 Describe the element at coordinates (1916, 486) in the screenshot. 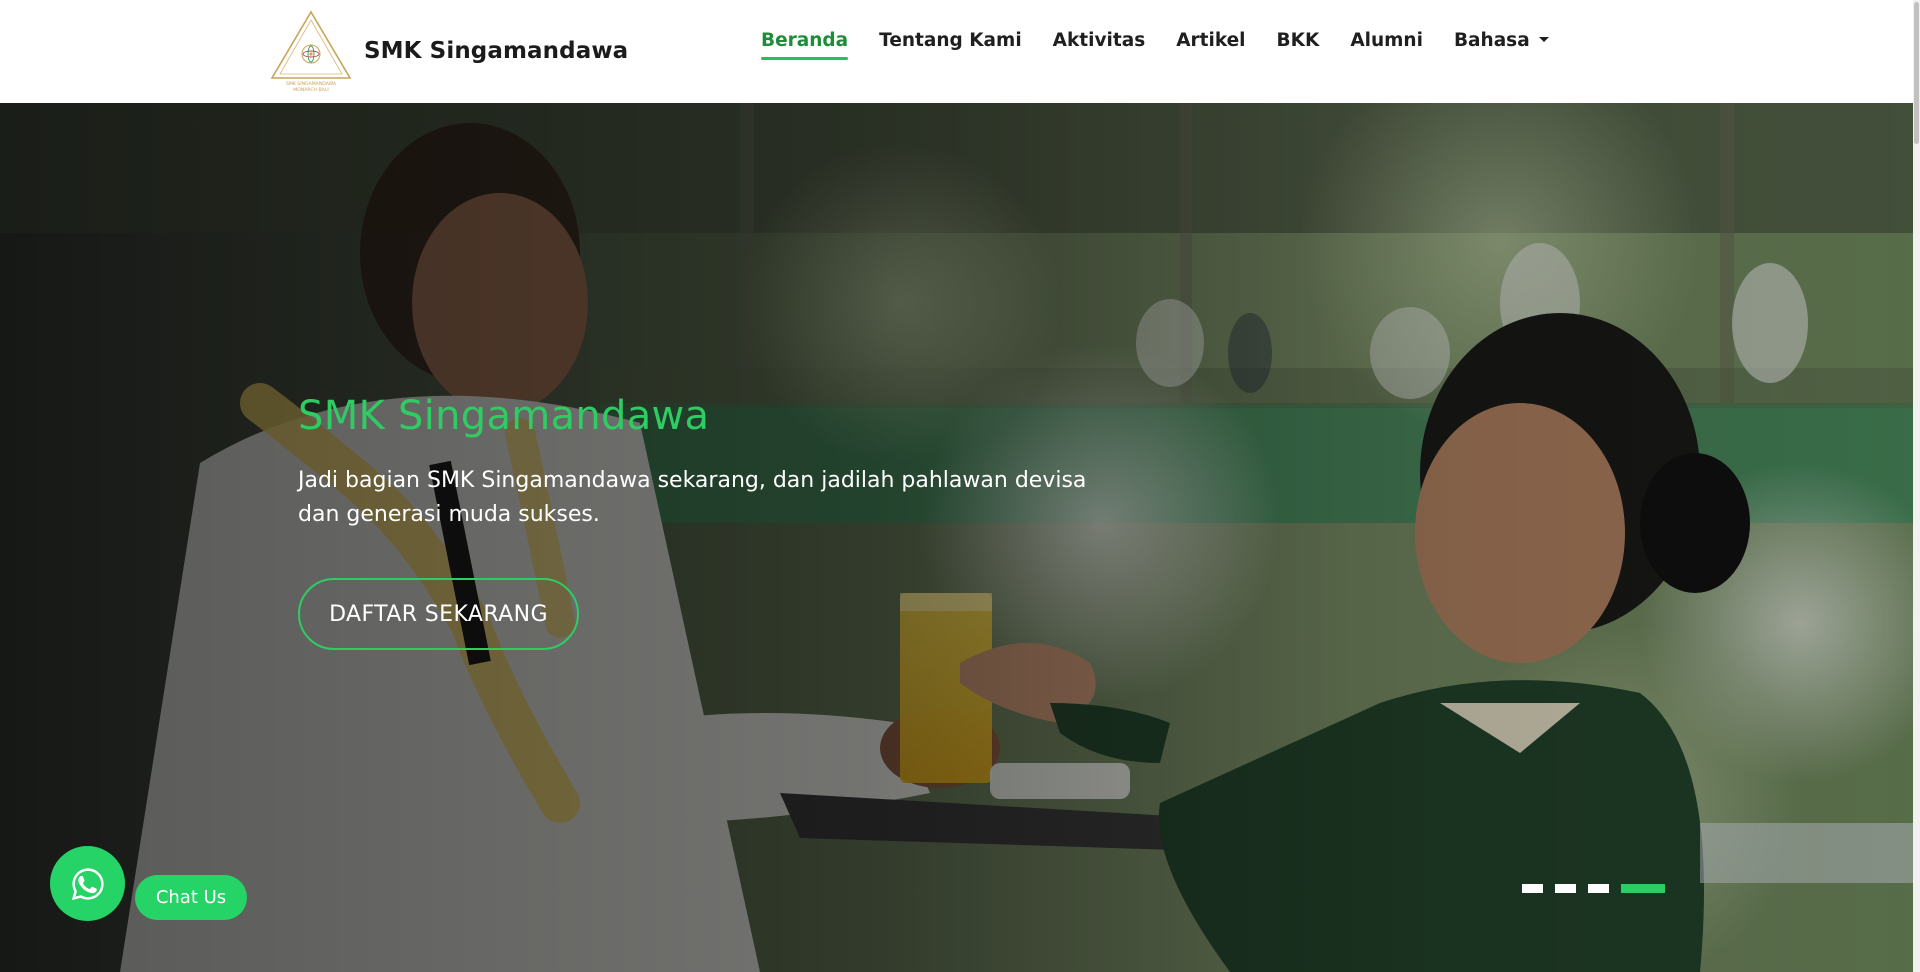

I see `page-scrollbar` at that location.